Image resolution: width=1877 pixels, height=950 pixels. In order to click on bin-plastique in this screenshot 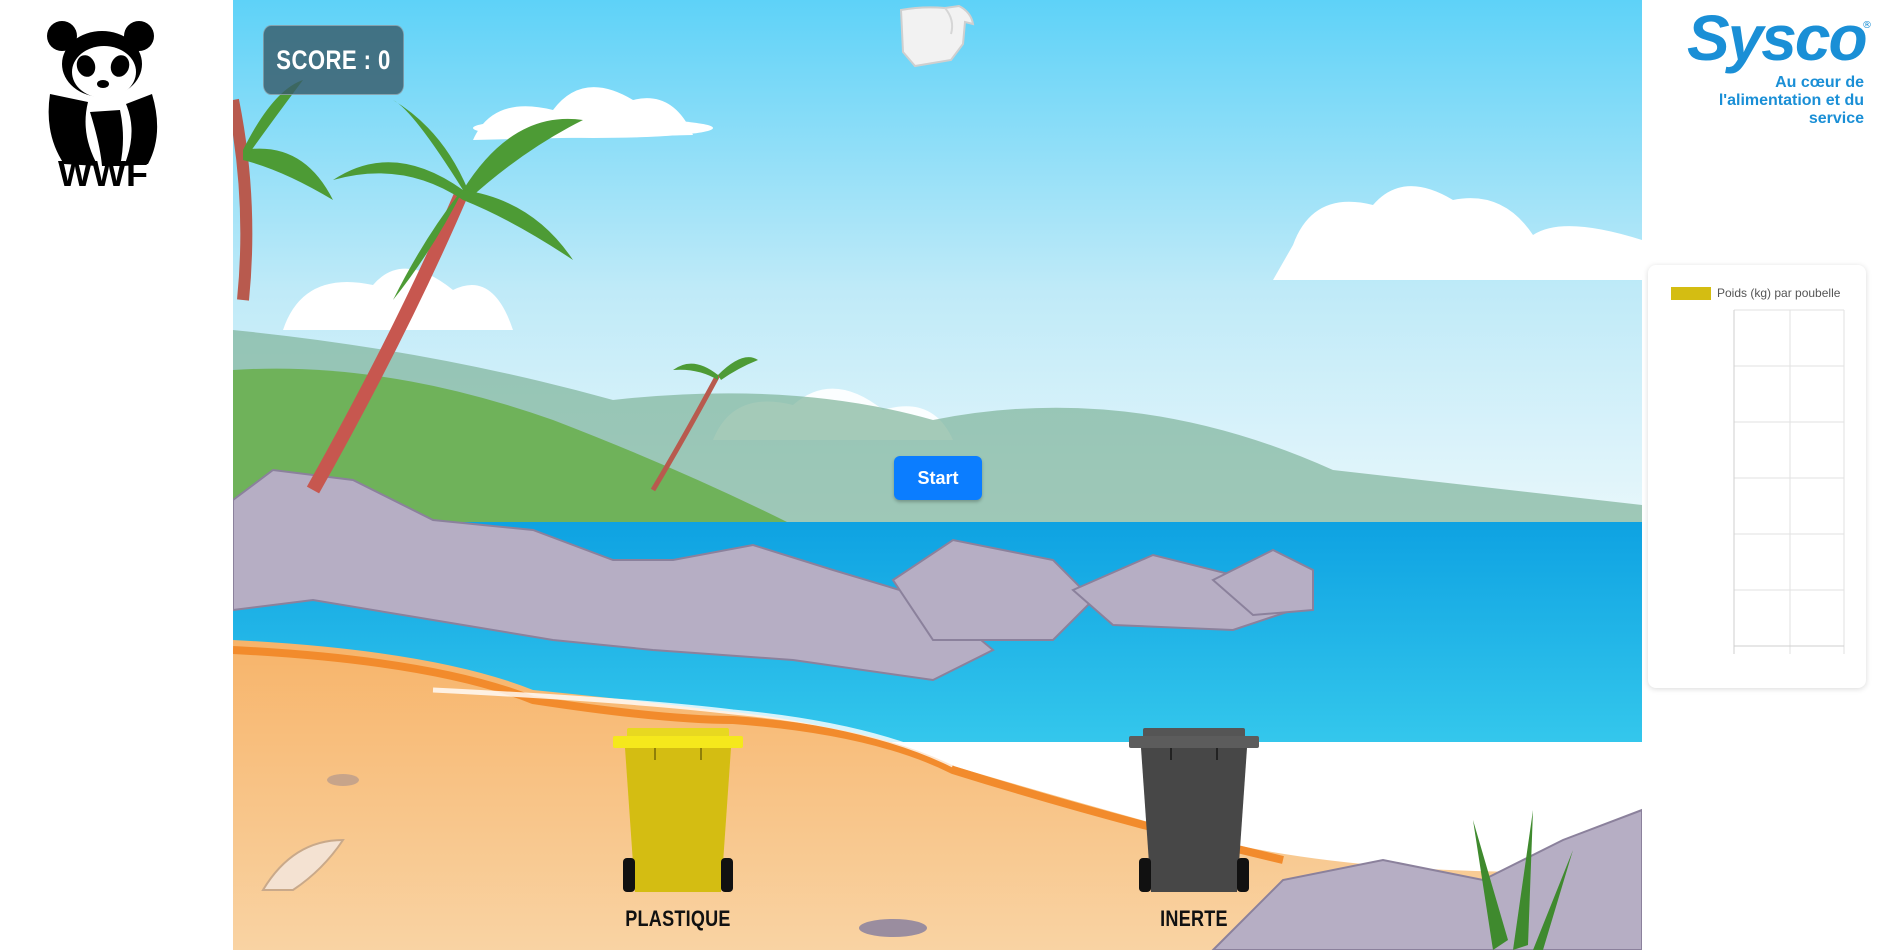, I will do `click(678, 811)`.